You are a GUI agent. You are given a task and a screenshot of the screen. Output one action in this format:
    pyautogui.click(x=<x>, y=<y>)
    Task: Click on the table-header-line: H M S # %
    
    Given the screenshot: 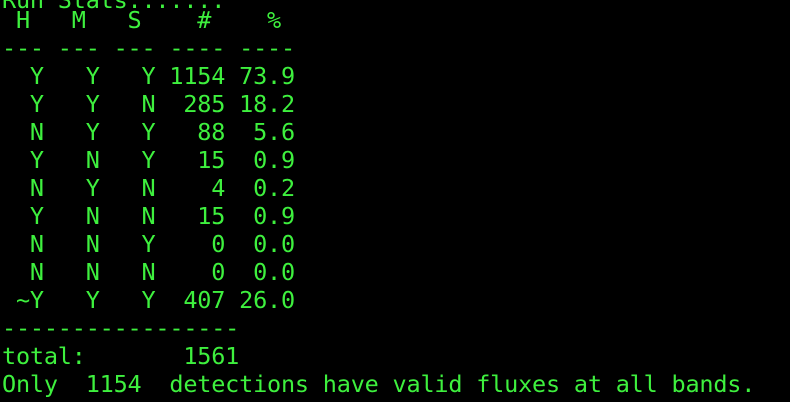 What is the action you would take?
    pyautogui.click(x=141, y=20)
    